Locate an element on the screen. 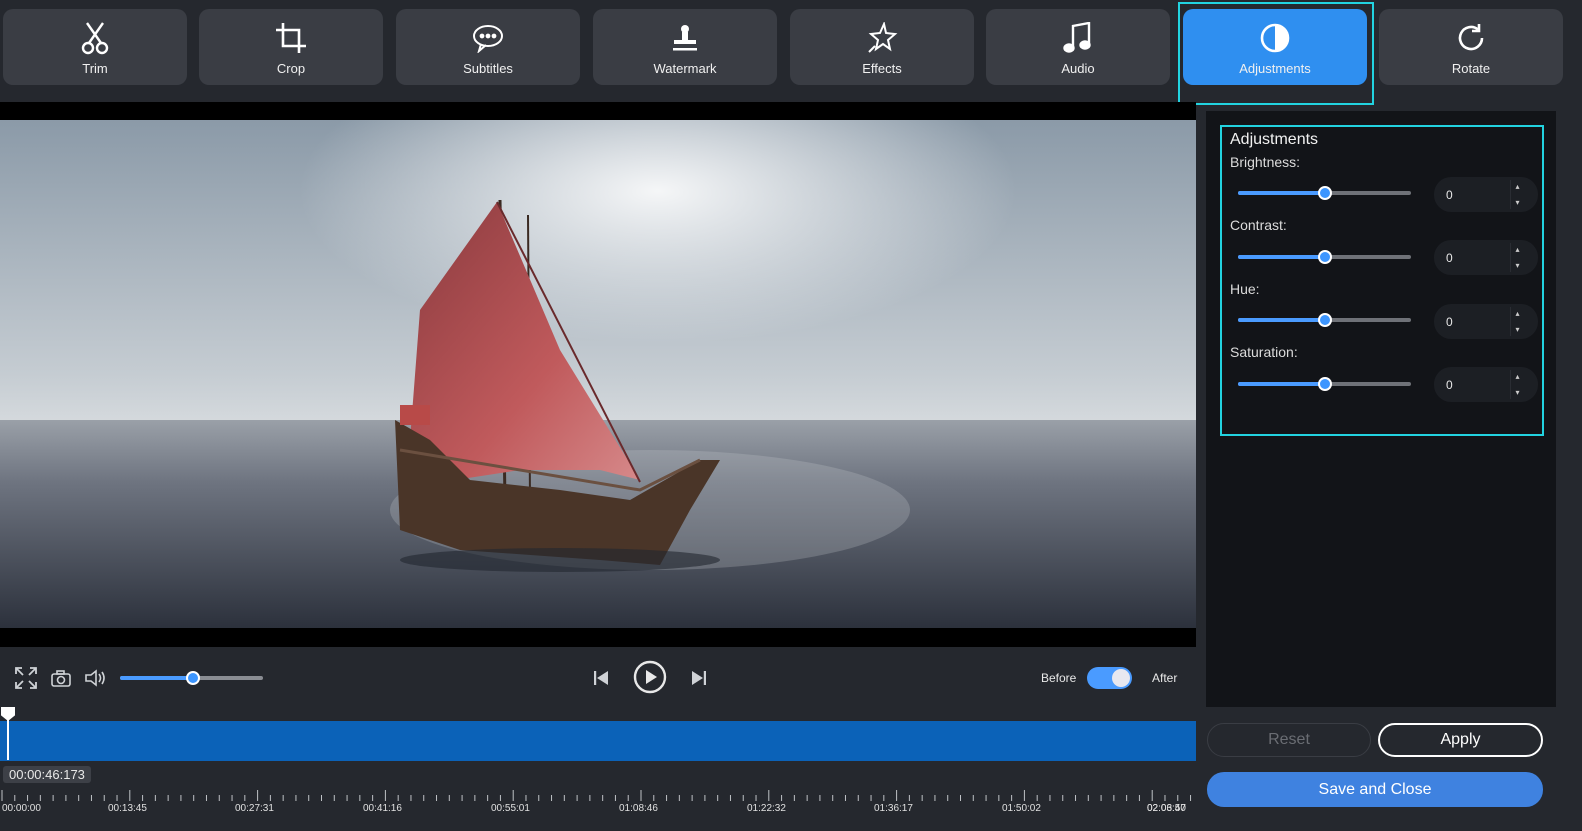 This screenshot has width=1582, height=831. contrast-stepper: 0 ▴ ▾ is located at coordinates (1486, 257).